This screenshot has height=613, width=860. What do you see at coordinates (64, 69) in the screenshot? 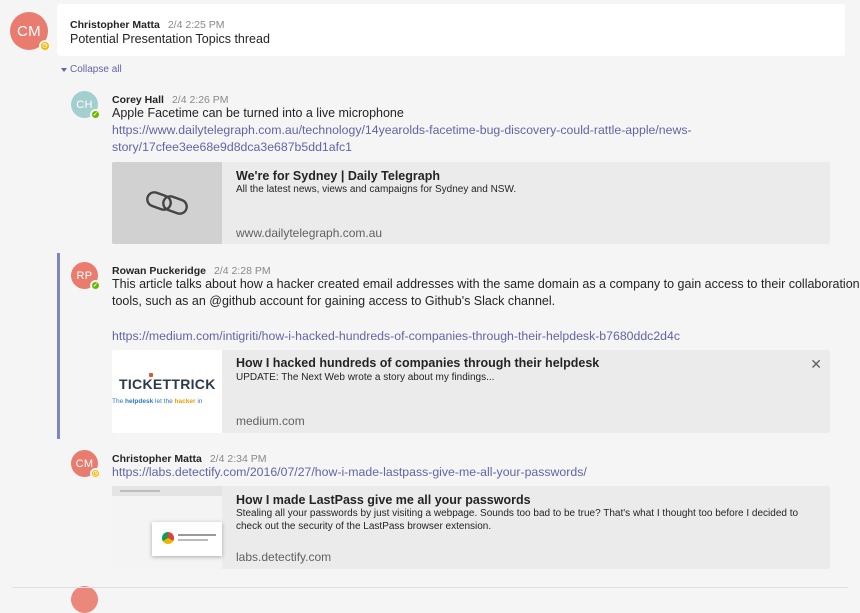
I see `chevron-down-icon` at bounding box center [64, 69].